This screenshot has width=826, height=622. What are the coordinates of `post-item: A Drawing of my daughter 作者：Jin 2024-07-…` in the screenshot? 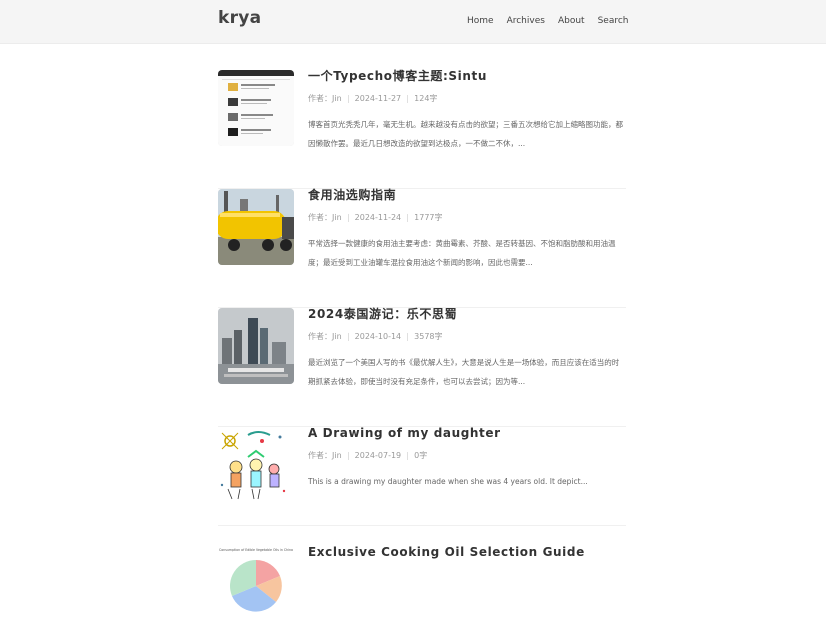 It's located at (422, 476).